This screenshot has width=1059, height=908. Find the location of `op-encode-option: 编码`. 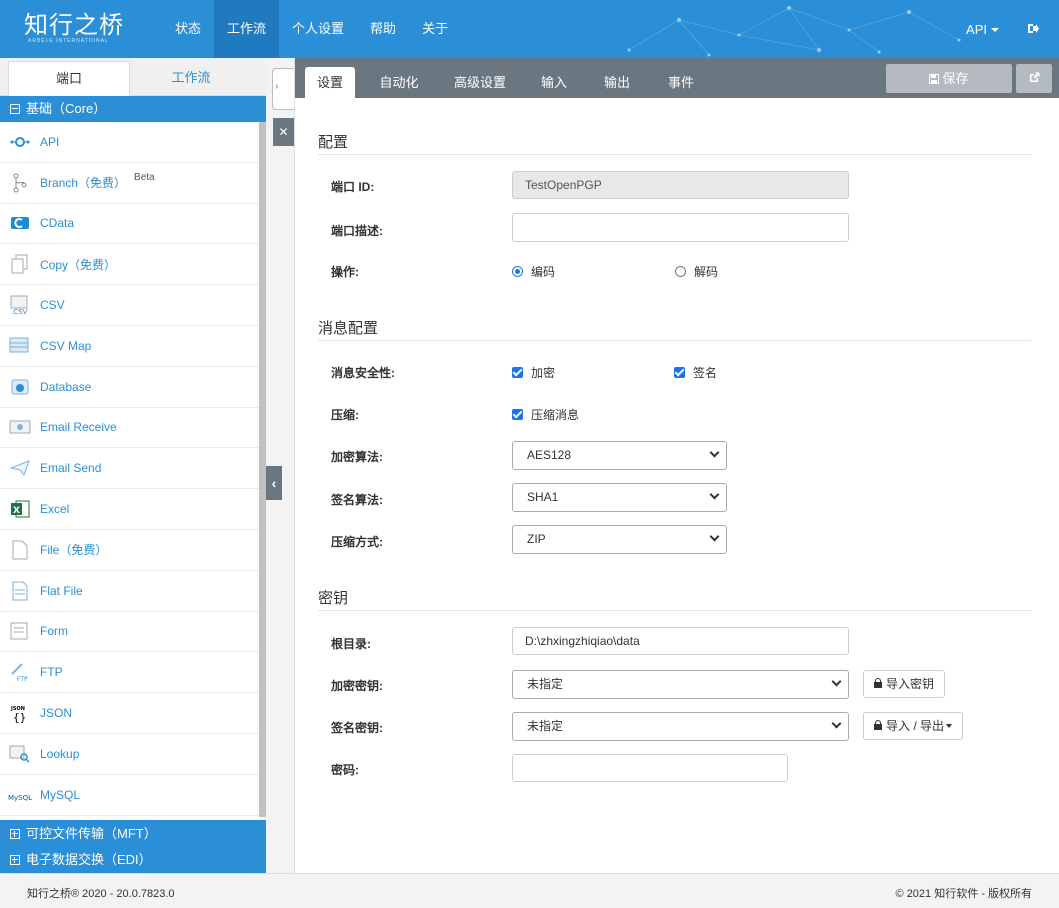

op-encode-option: 编码 is located at coordinates (533, 271).